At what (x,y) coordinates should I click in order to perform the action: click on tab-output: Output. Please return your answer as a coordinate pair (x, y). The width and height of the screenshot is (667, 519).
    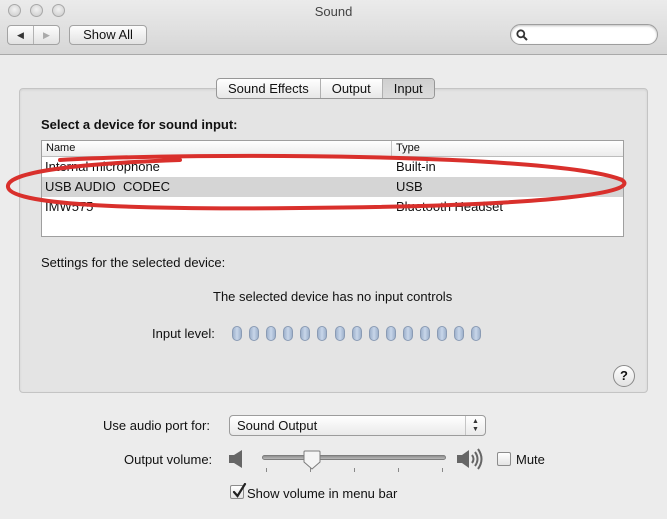
    Looking at the image, I should click on (350, 88).